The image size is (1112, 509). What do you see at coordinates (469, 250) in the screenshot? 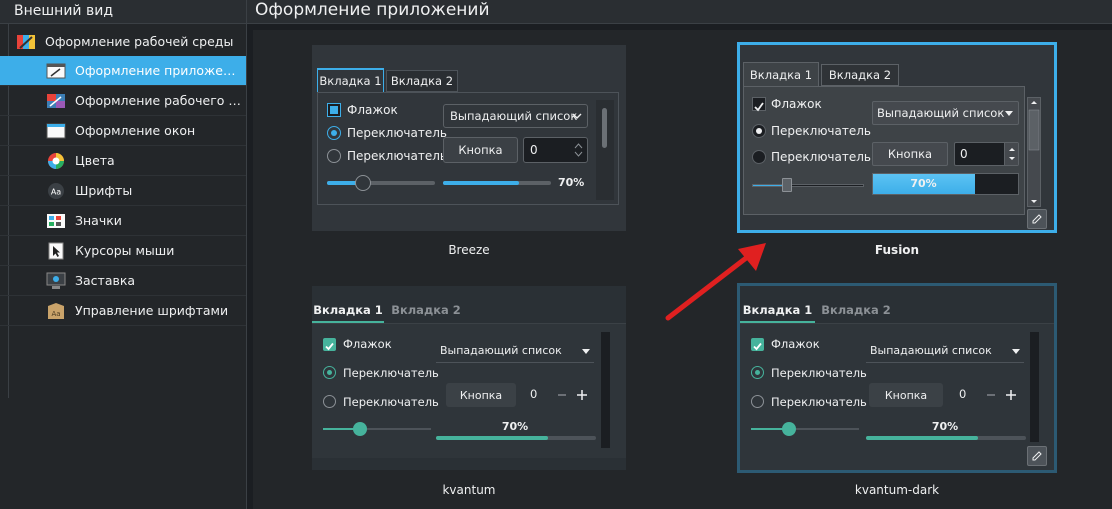
I see `style-name-breeze: Breeze` at bounding box center [469, 250].